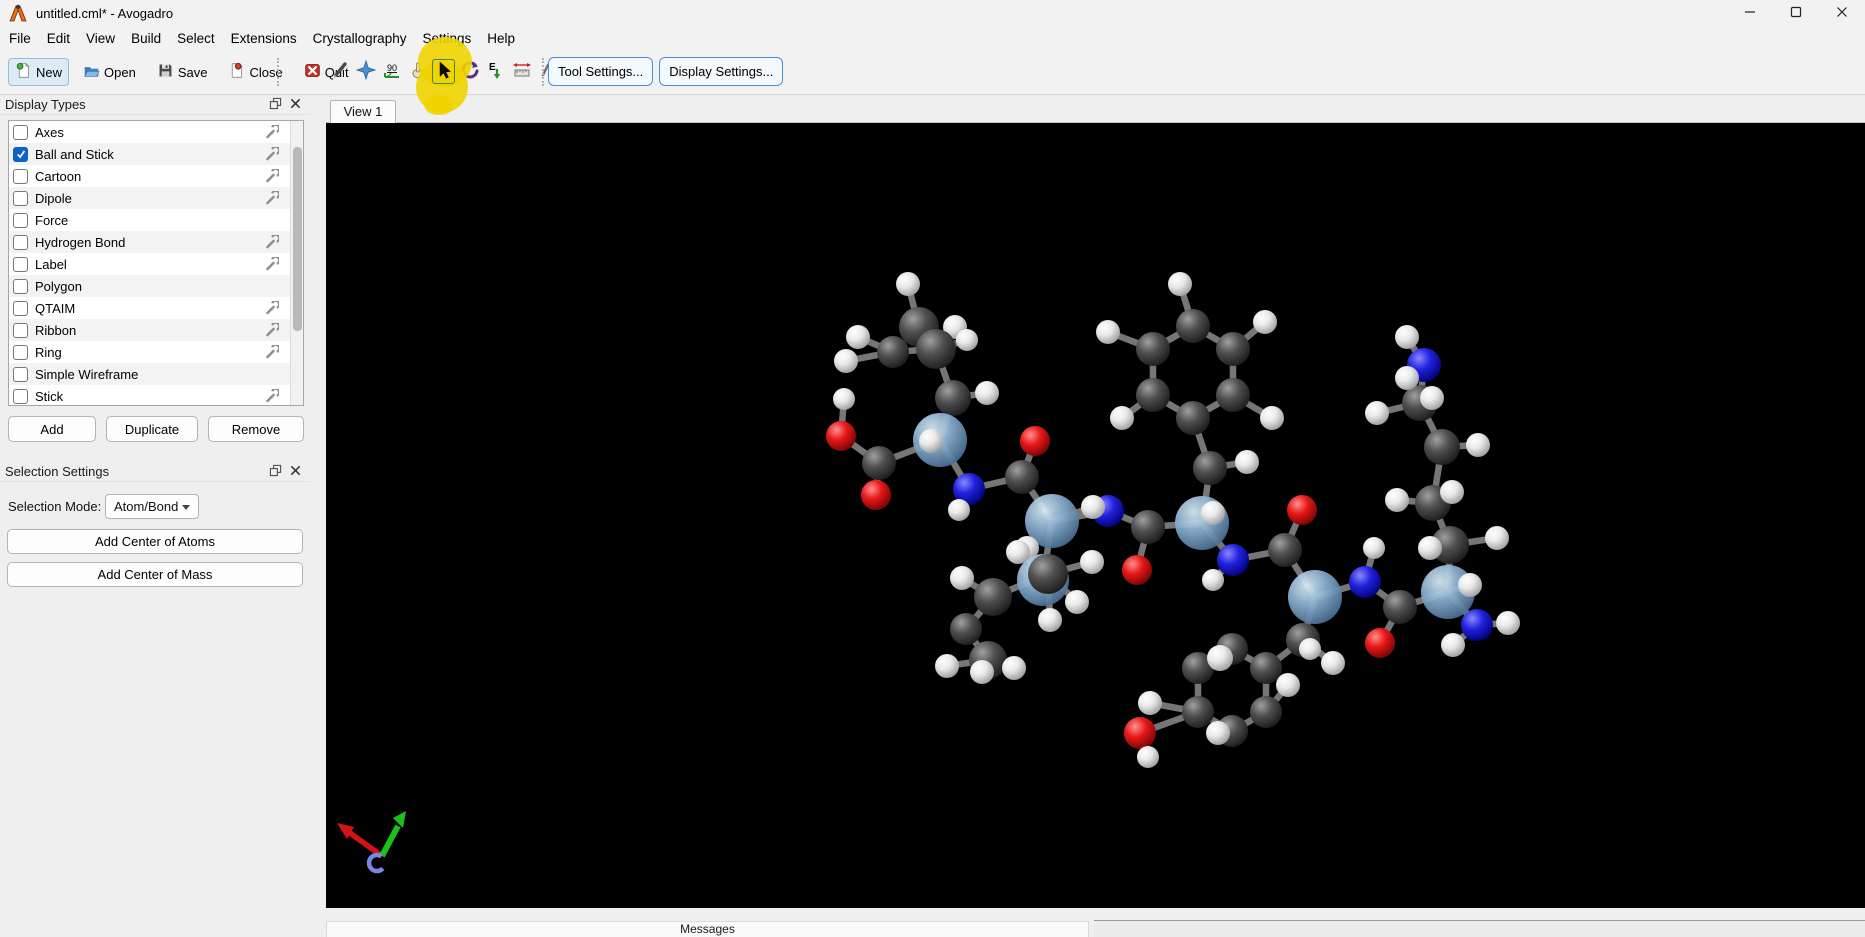  What do you see at coordinates (152, 506) in the screenshot?
I see `selection-mode-dropdown: Atom/Bond` at bounding box center [152, 506].